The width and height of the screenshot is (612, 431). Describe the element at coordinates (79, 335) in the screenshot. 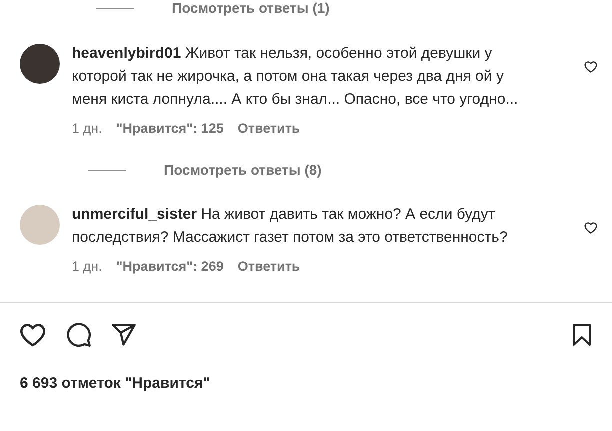

I see `comment-icon` at that location.